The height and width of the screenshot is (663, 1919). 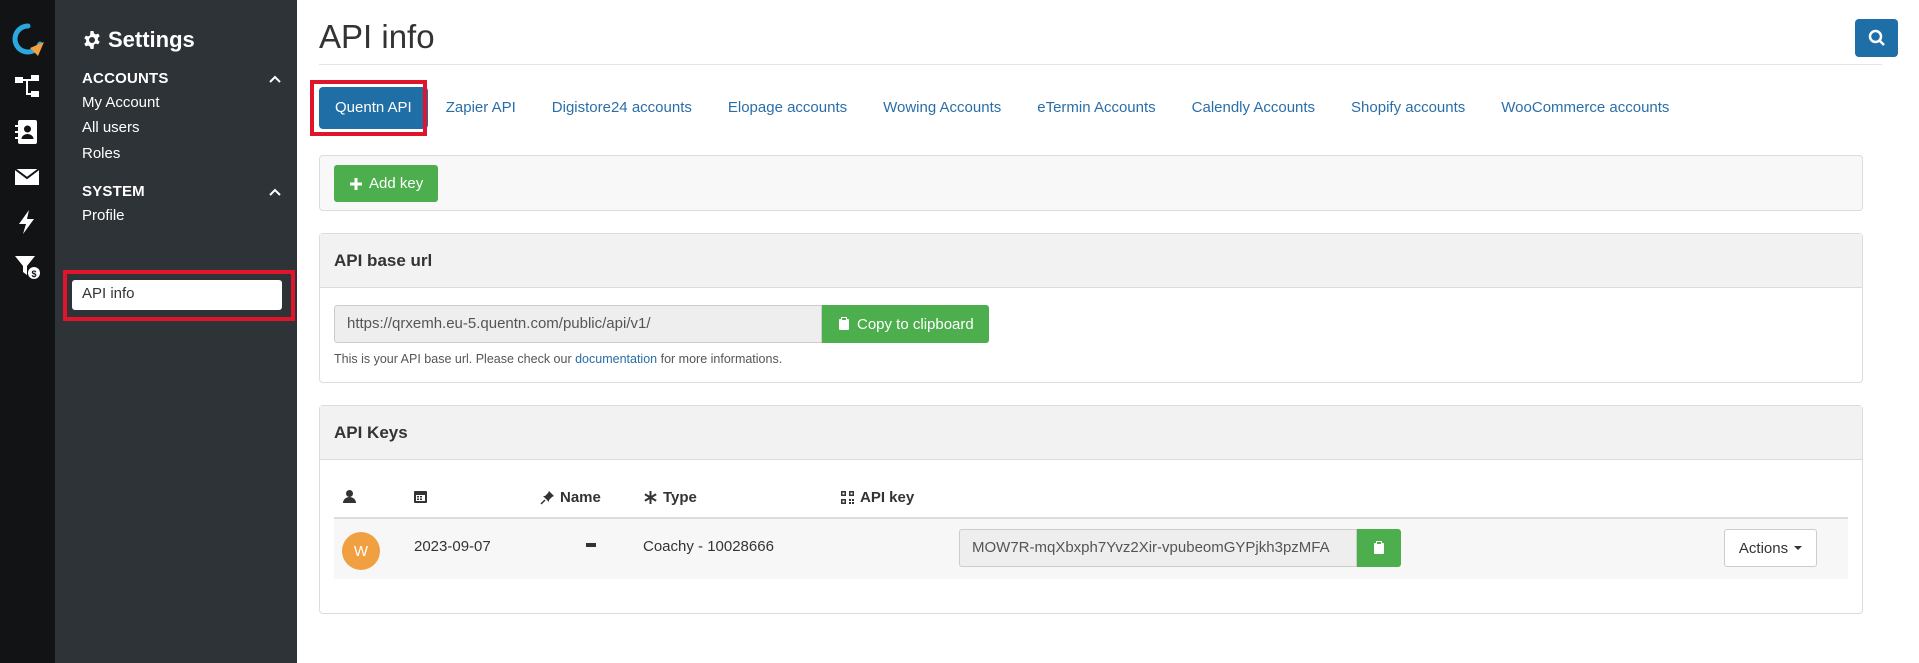 I want to click on tab-shopify-accounts: Shopify accounts, so click(x=1408, y=108).